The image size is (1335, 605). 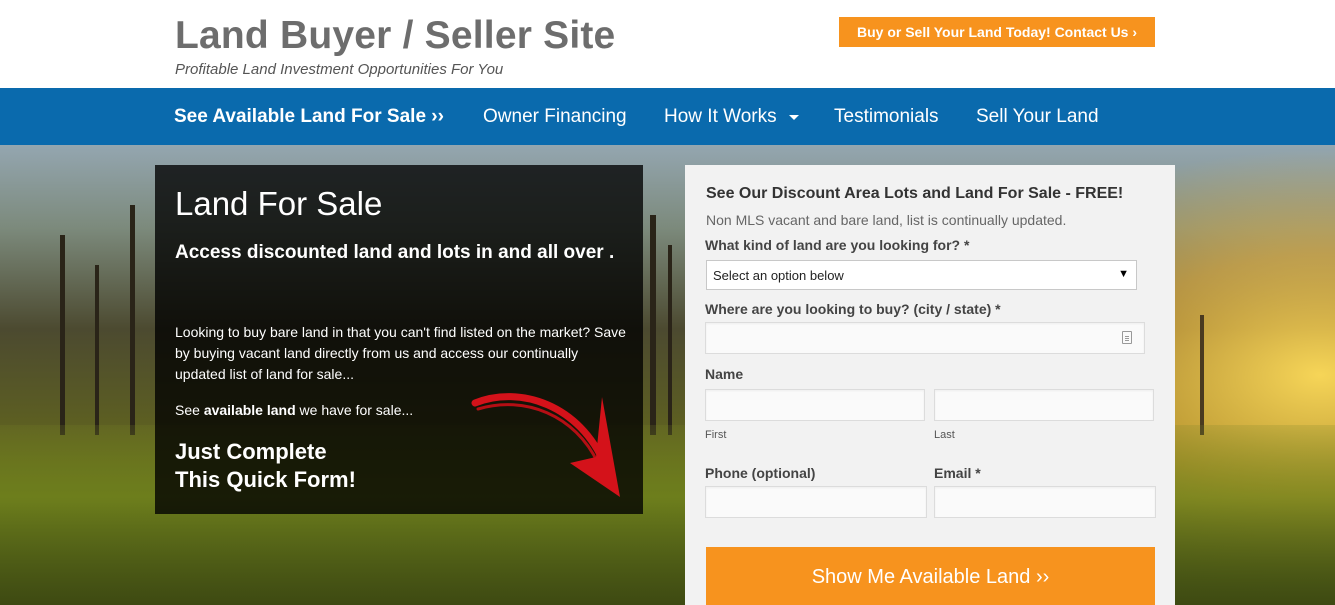 I want to click on nav-item-how-it-works-label: How It Works, so click(x=720, y=116).